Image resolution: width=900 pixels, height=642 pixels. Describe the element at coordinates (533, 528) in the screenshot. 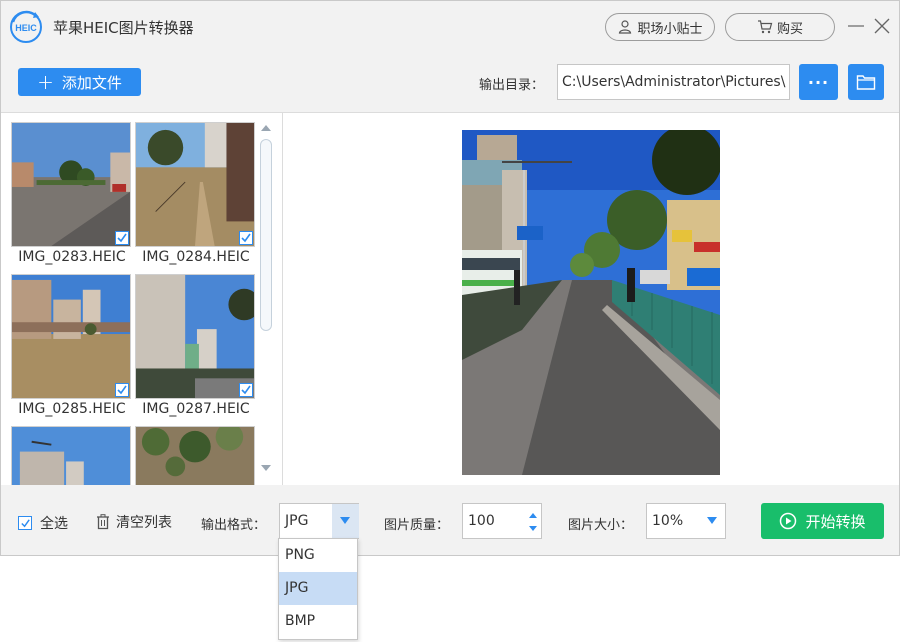

I see `decrement-arrow-icon` at that location.